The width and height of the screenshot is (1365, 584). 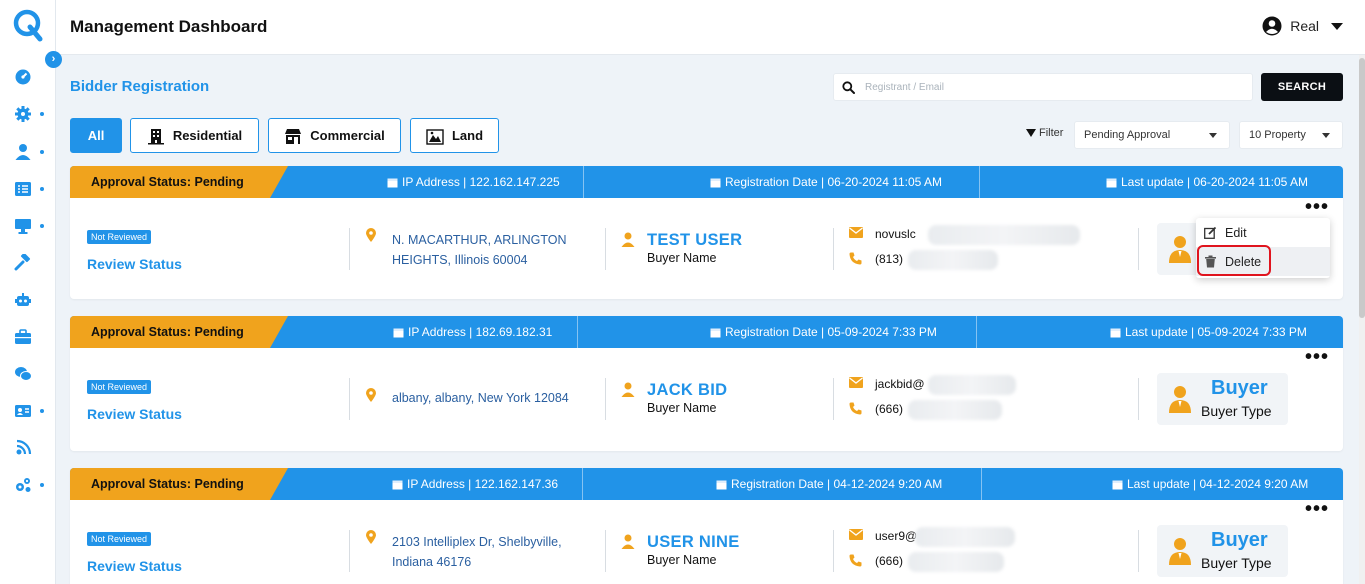 What do you see at coordinates (293, 136) in the screenshot?
I see `store-icon` at bounding box center [293, 136].